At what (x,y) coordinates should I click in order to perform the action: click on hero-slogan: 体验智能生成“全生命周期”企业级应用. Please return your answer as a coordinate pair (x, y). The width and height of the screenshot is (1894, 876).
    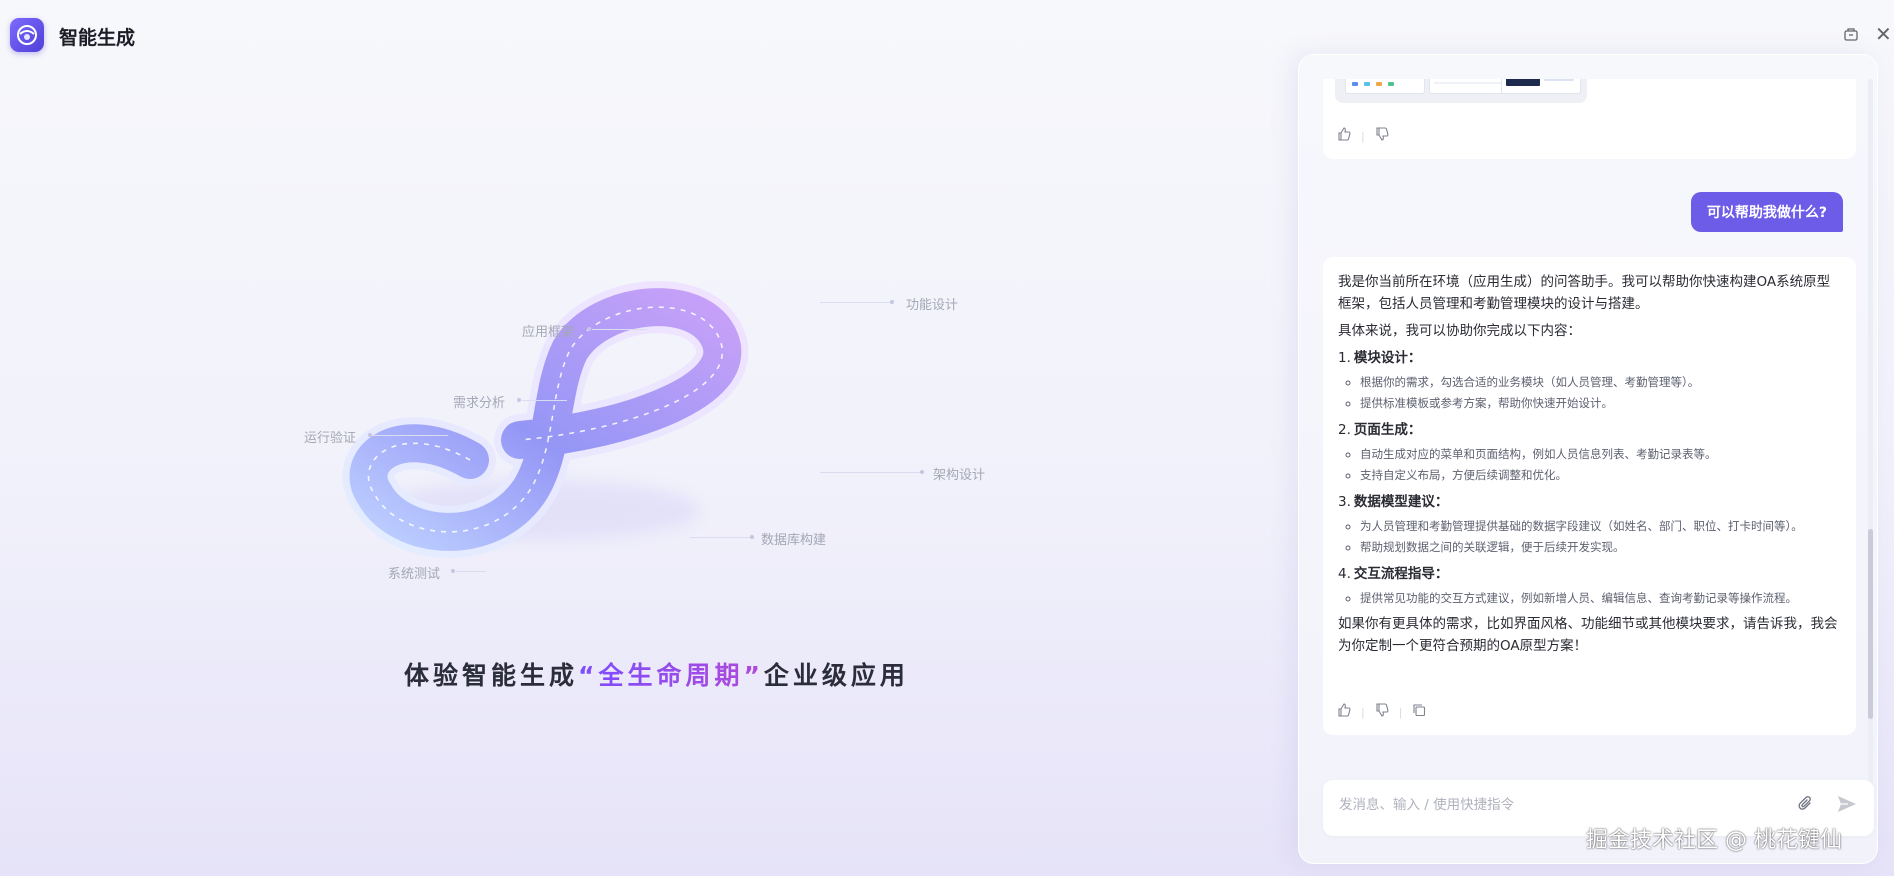
    Looking at the image, I should click on (656, 674).